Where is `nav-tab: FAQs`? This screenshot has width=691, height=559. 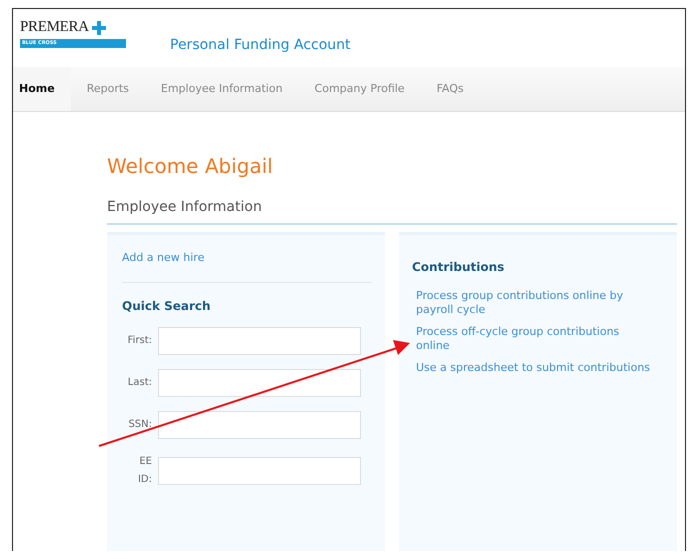
nav-tab: FAQs is located at coordinates (450, 89).